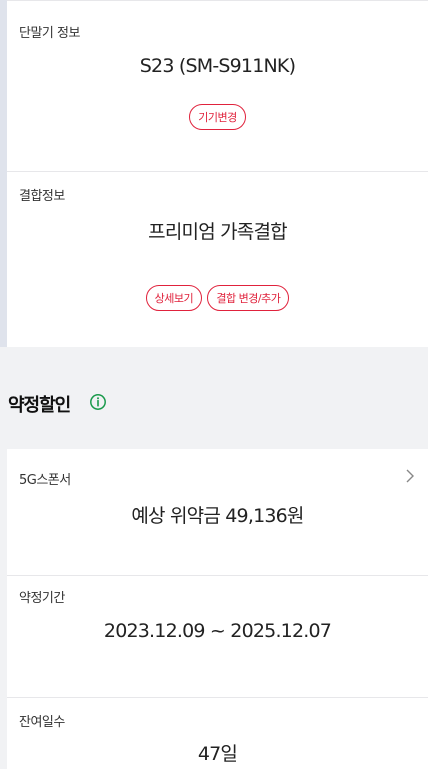 The height and width of the screenshot is (769, 428). What do you see at coordinates (217, 117) in the screenshot?
I see `device-change-button: 기기변경` at bounding box center [217, 117].